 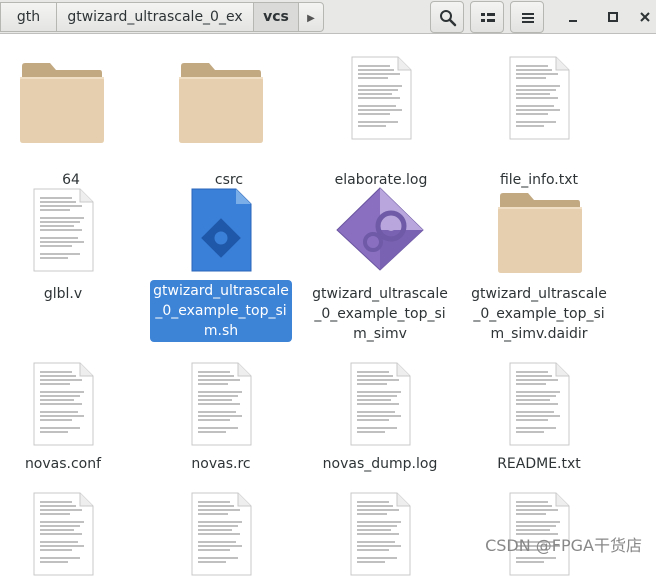 I want to click on breadcrumb-vcs: vcs, so click(x=276, y=17).